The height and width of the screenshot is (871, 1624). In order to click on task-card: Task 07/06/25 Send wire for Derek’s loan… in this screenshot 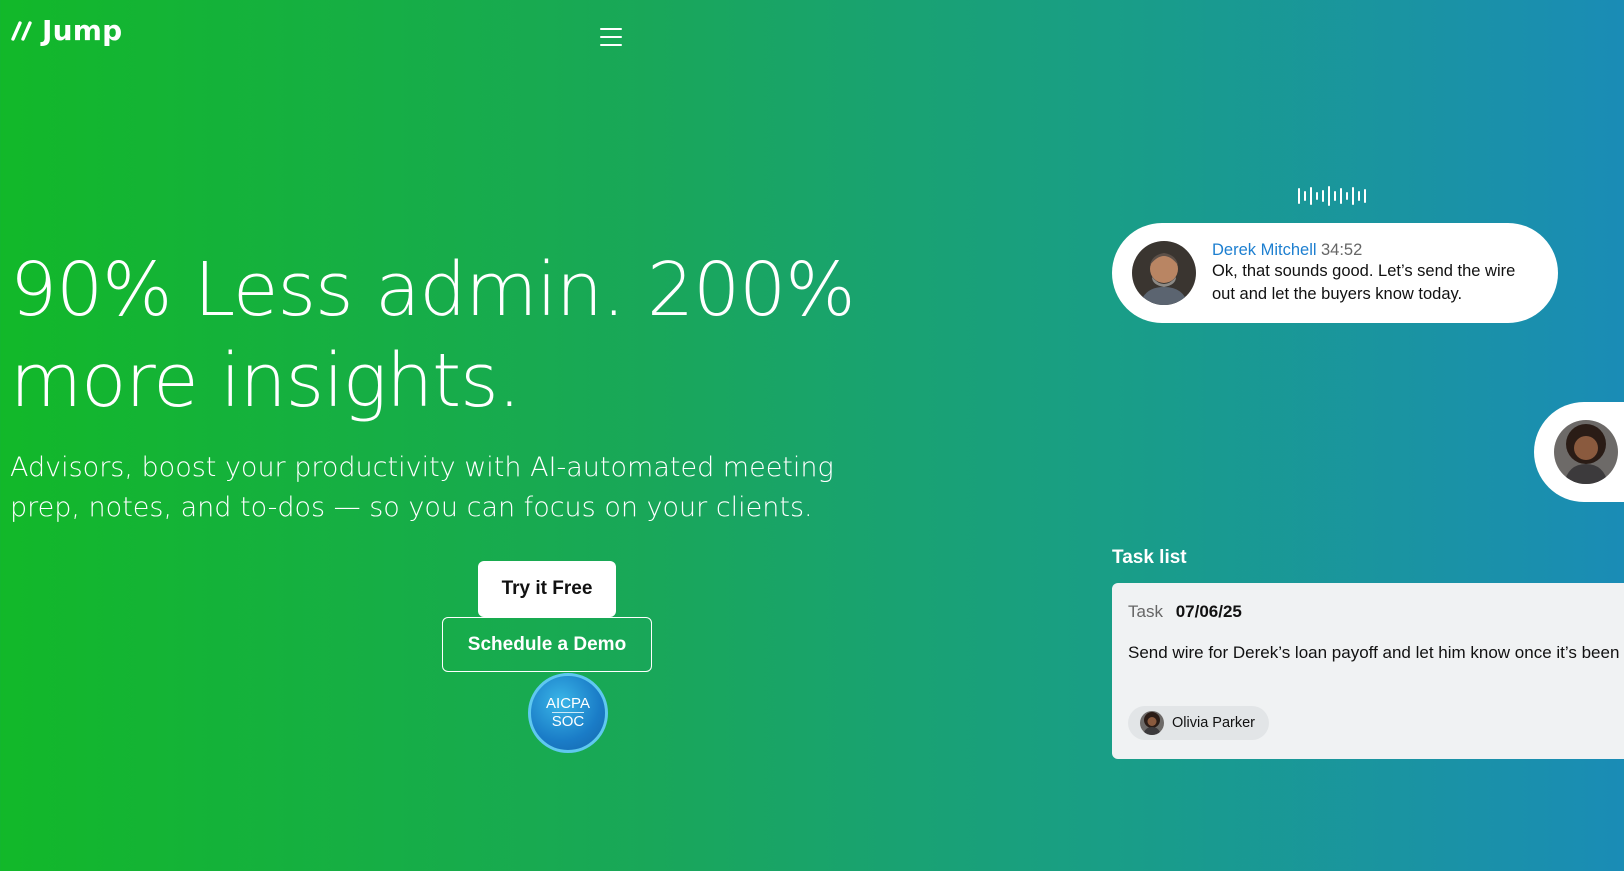, I will do `click(1368, 671)`.